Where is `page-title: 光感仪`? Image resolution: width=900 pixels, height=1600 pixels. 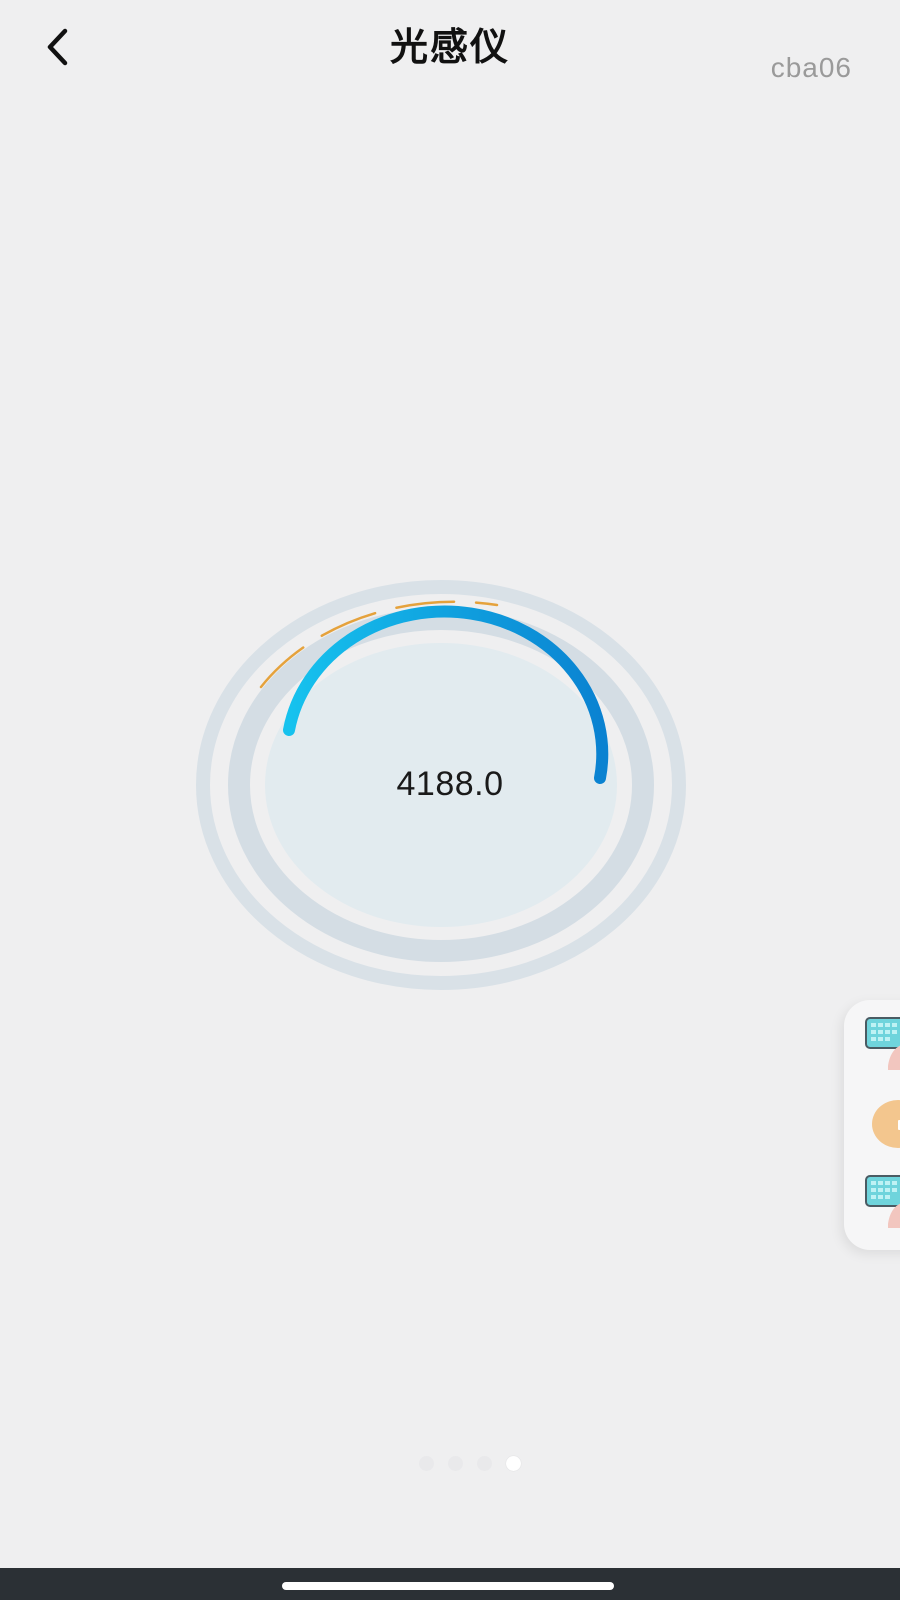 page-title: 光感仪 is located at coordinates (449, 47).